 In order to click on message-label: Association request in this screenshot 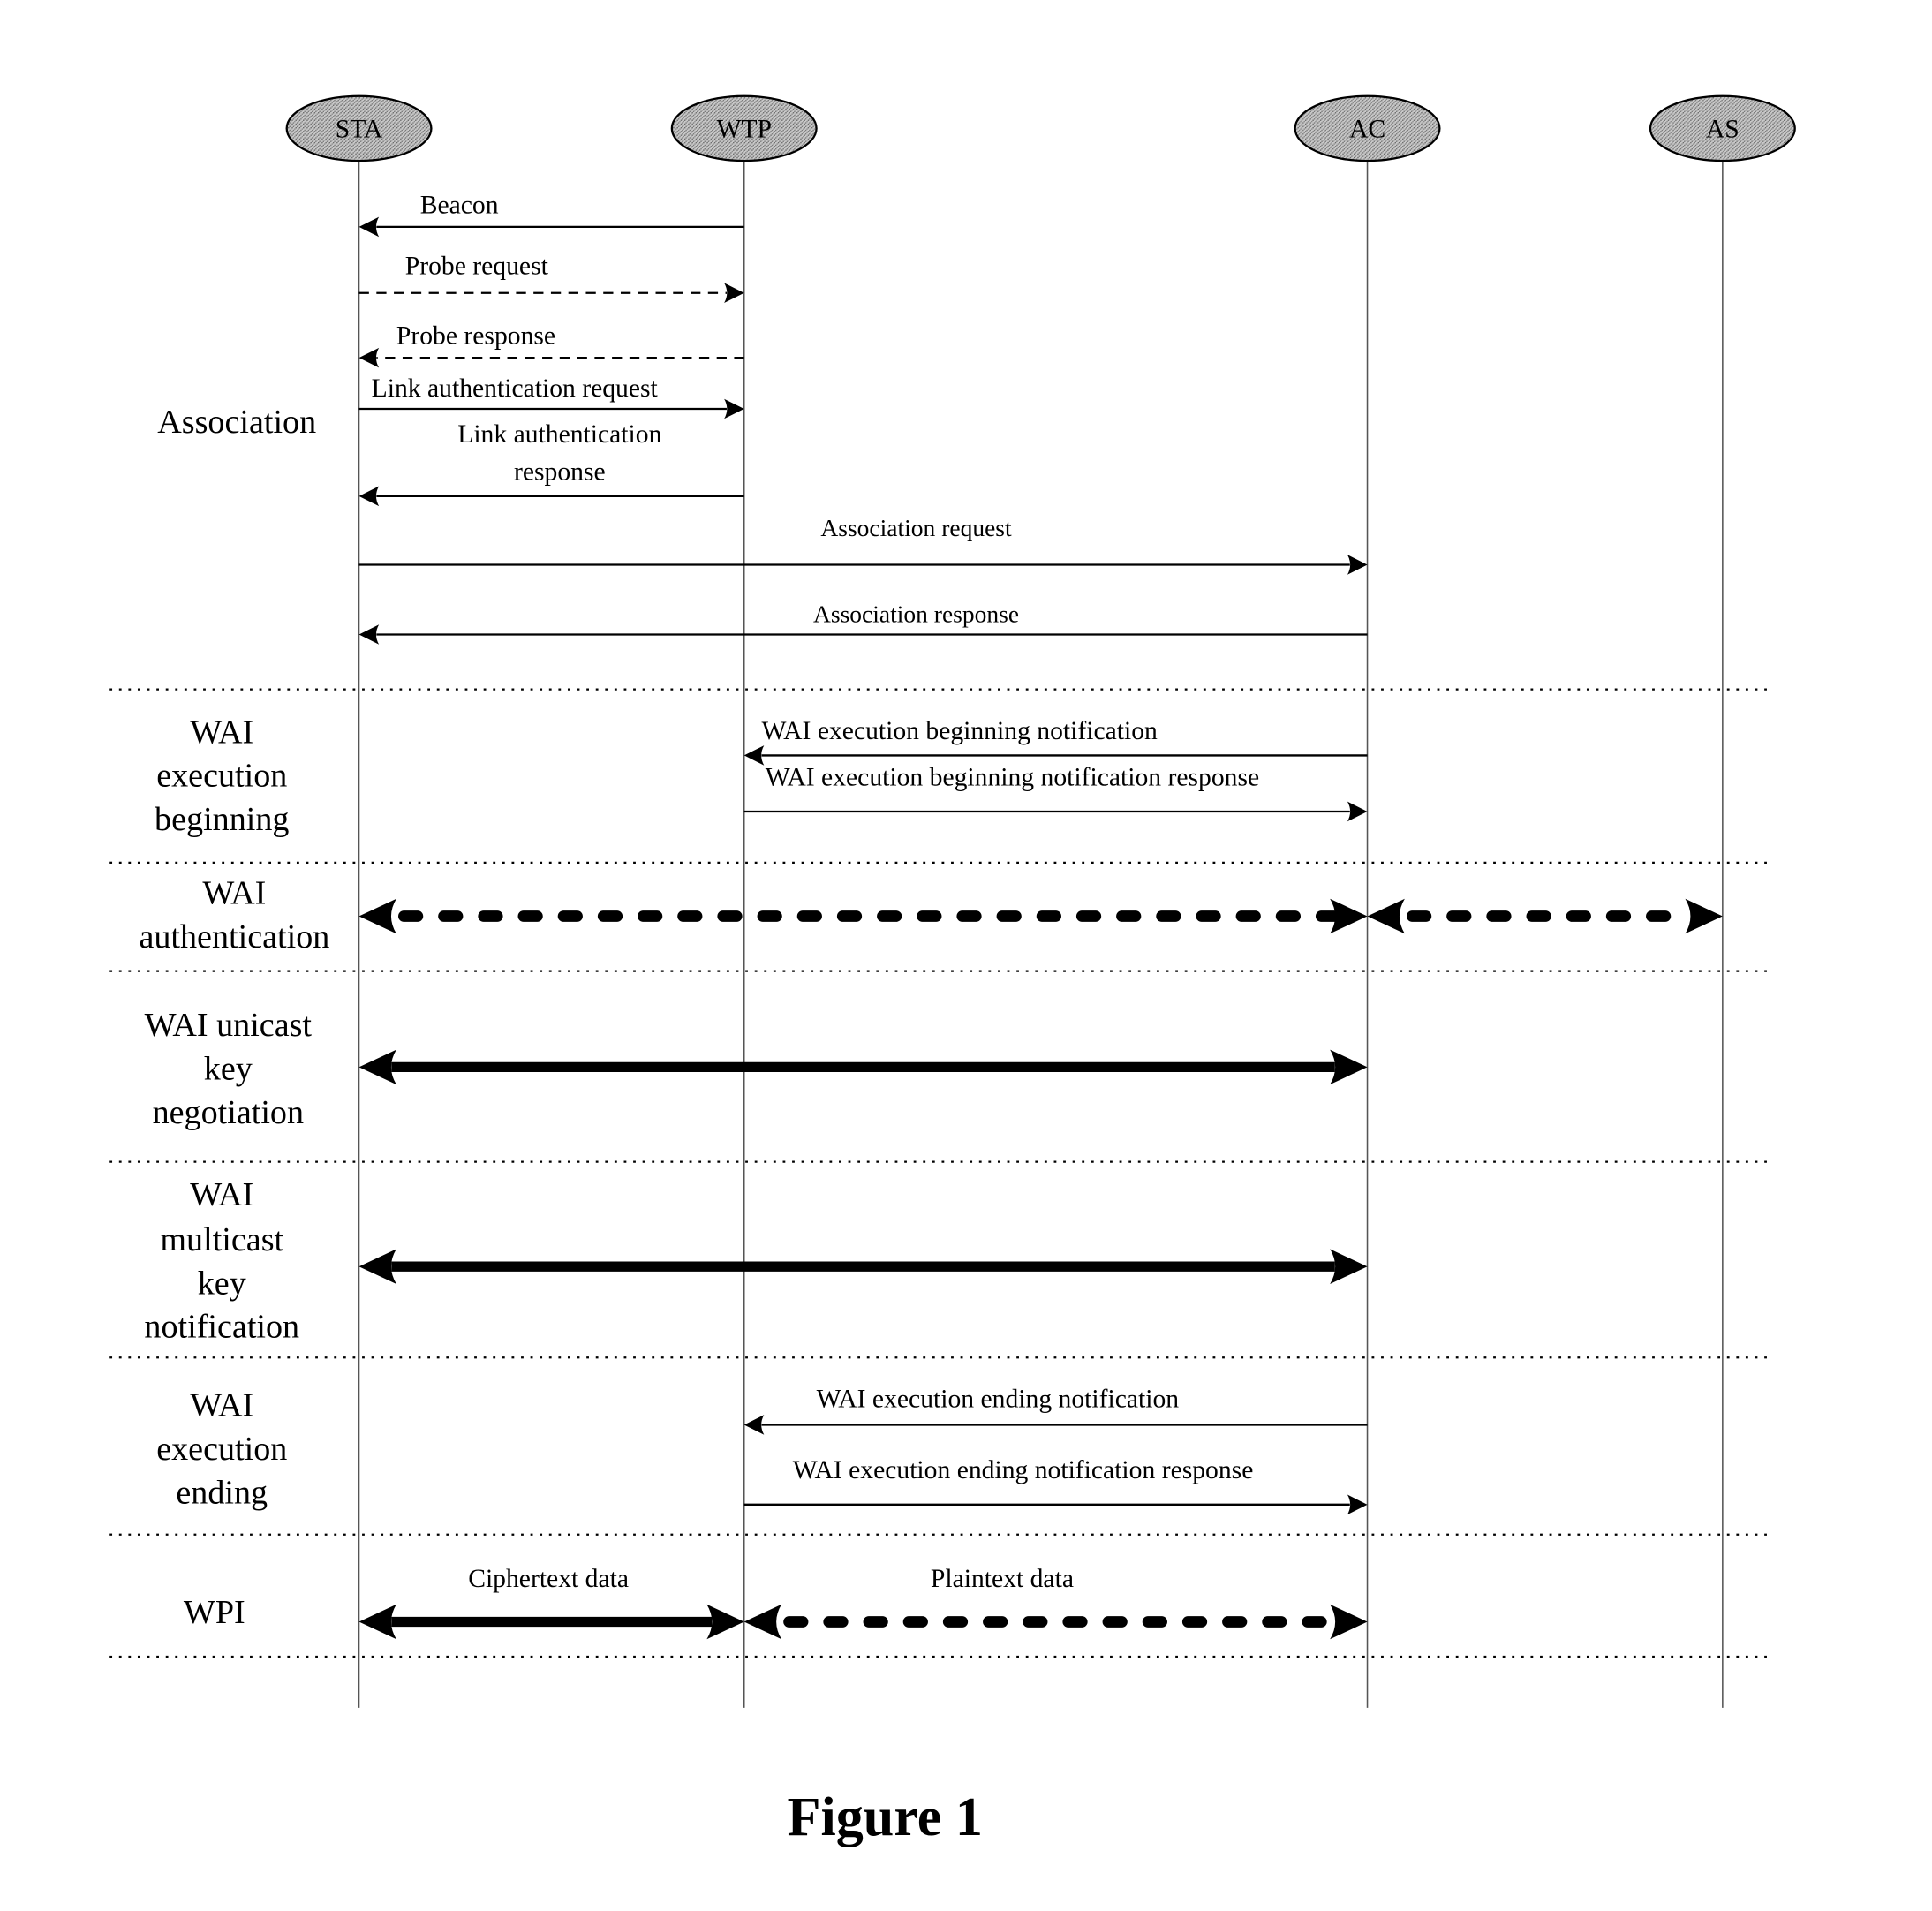, I will do `click(916, 527)`.